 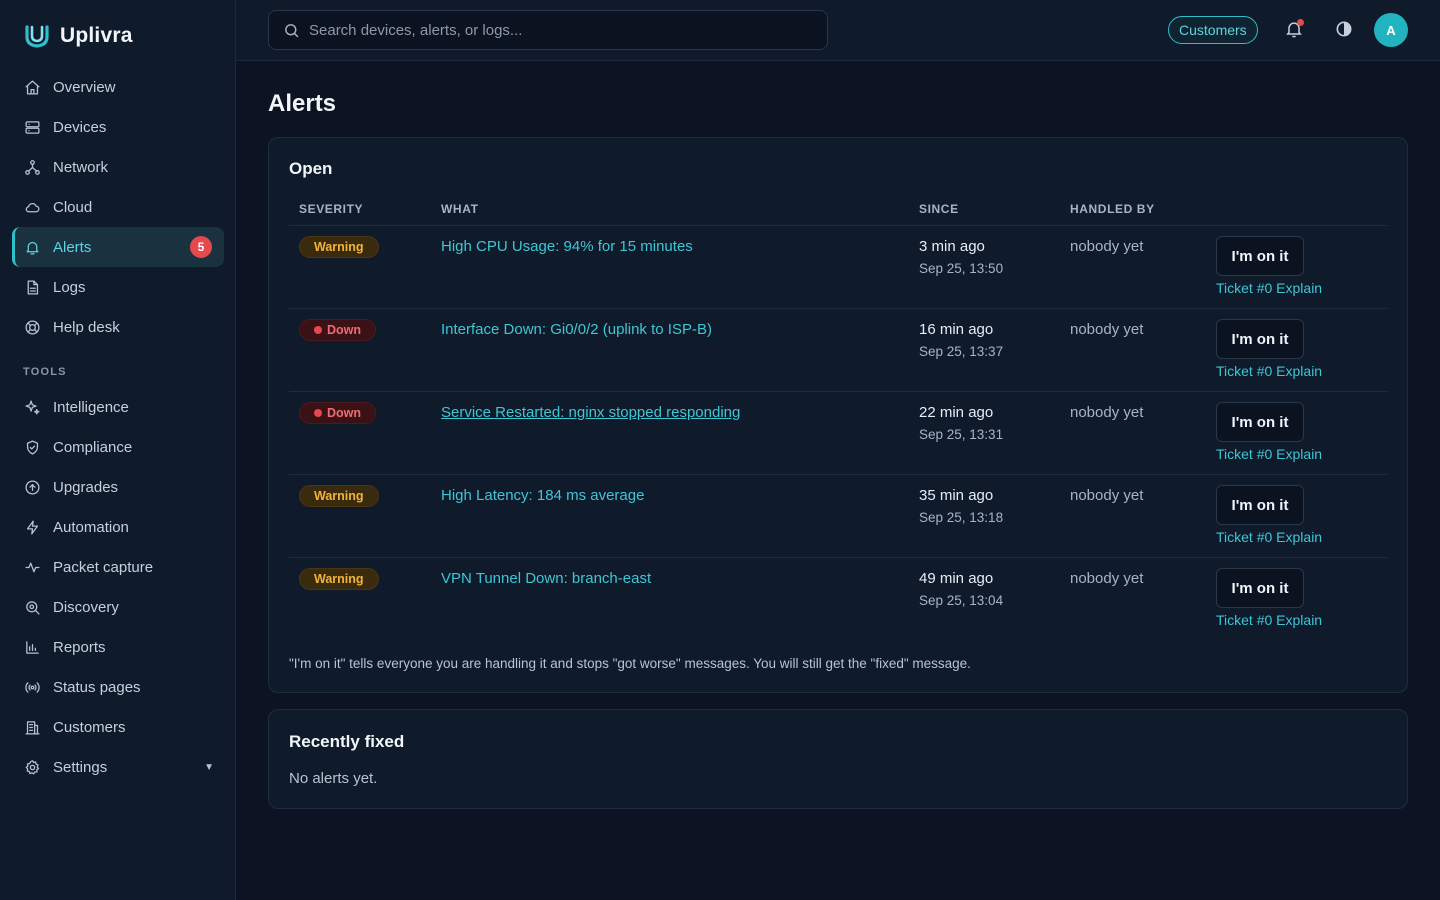 I want to click on customers-button: Customers, so click(x=1213, y=30).